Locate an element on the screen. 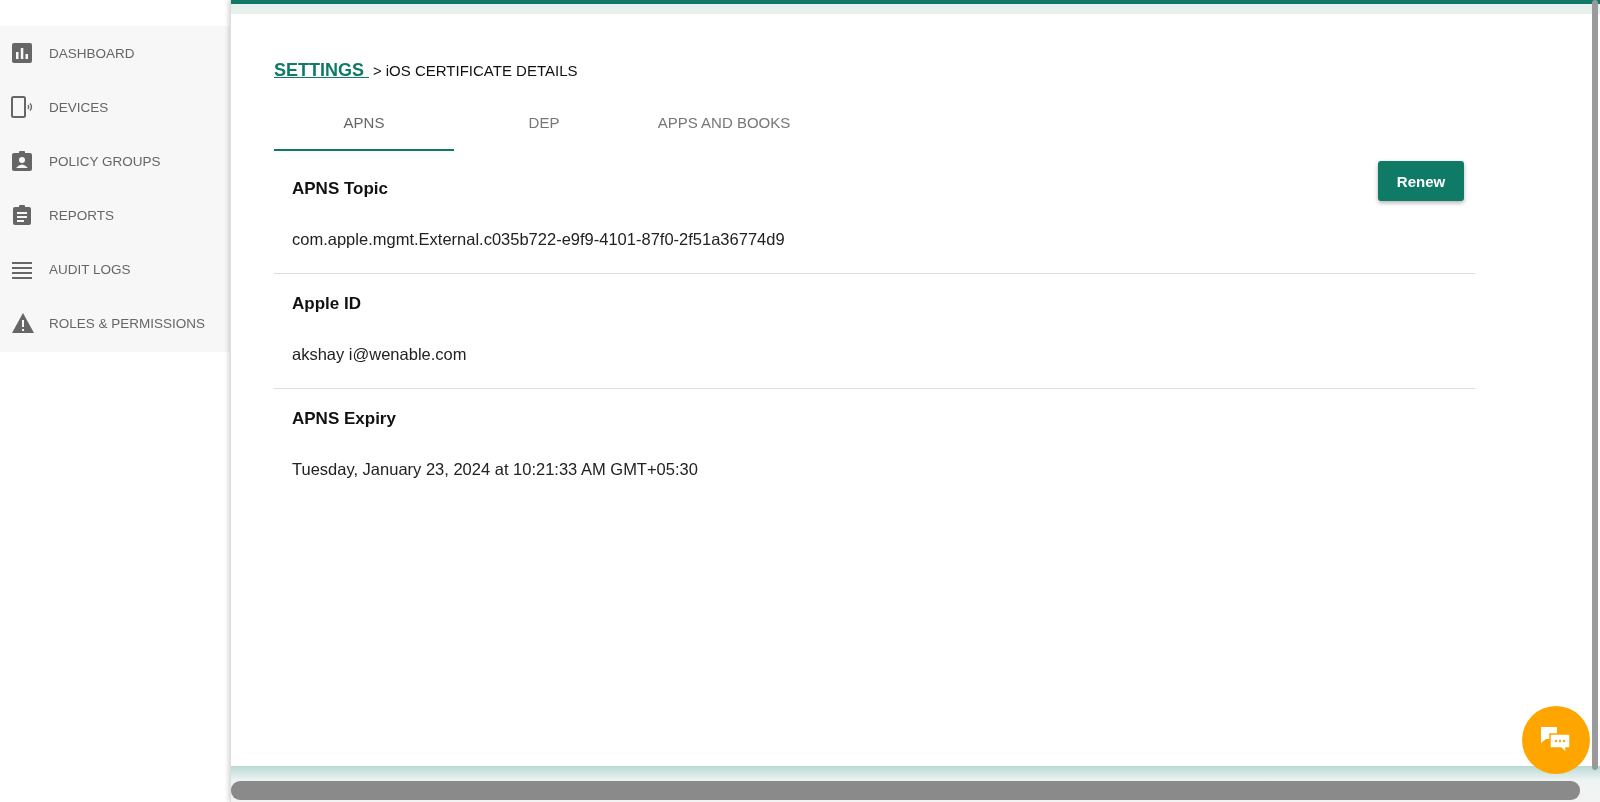 This screenshot has width=1600, height=802. sidebar-item: REPORTS is located at coordinates (115, 215).